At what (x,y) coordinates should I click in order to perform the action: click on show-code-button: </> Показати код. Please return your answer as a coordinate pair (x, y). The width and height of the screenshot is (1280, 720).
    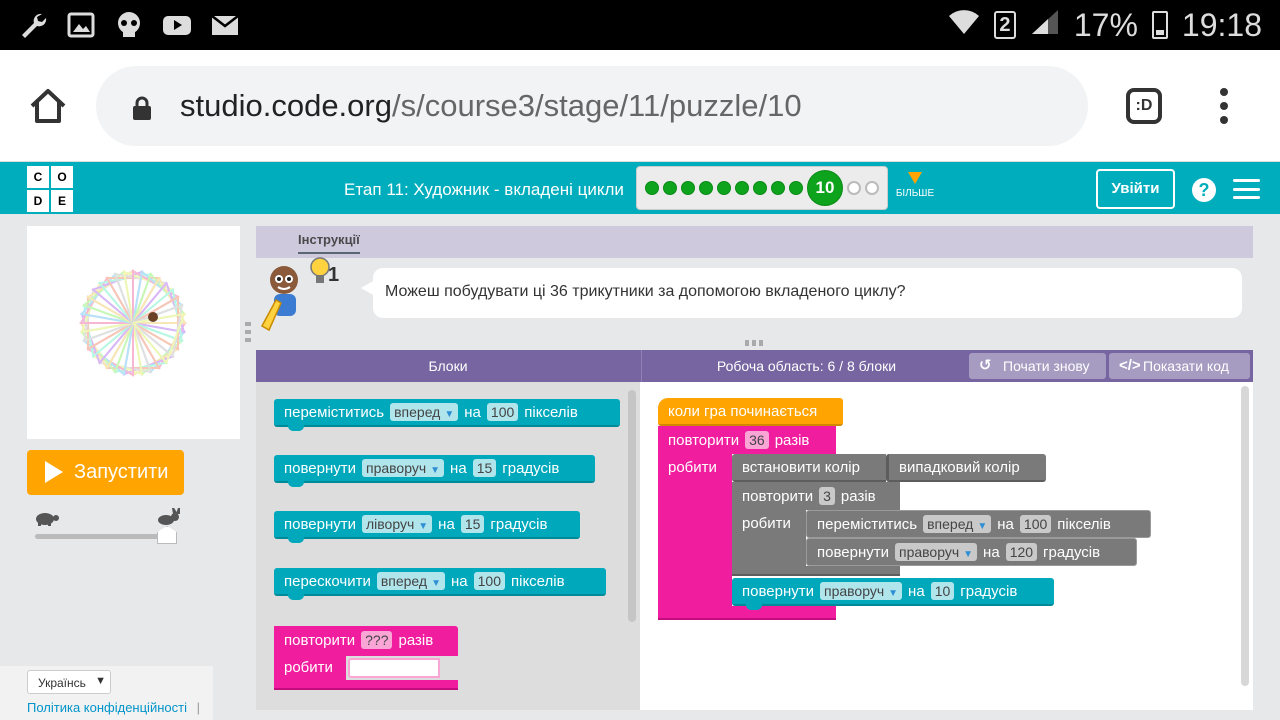
    Looking at the image, I should click on (1179, 366).